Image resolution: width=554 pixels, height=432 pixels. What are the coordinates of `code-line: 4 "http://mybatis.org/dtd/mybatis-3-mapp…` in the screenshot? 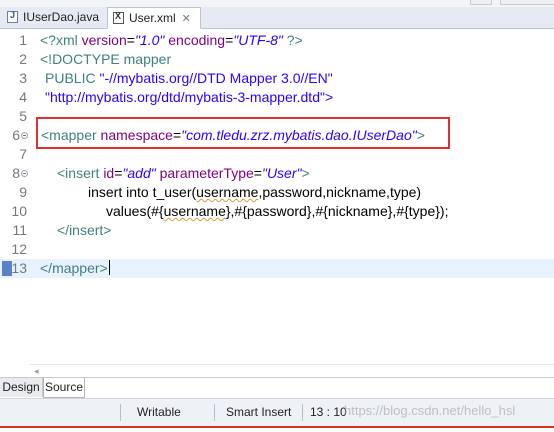 It's located at (277, 97).